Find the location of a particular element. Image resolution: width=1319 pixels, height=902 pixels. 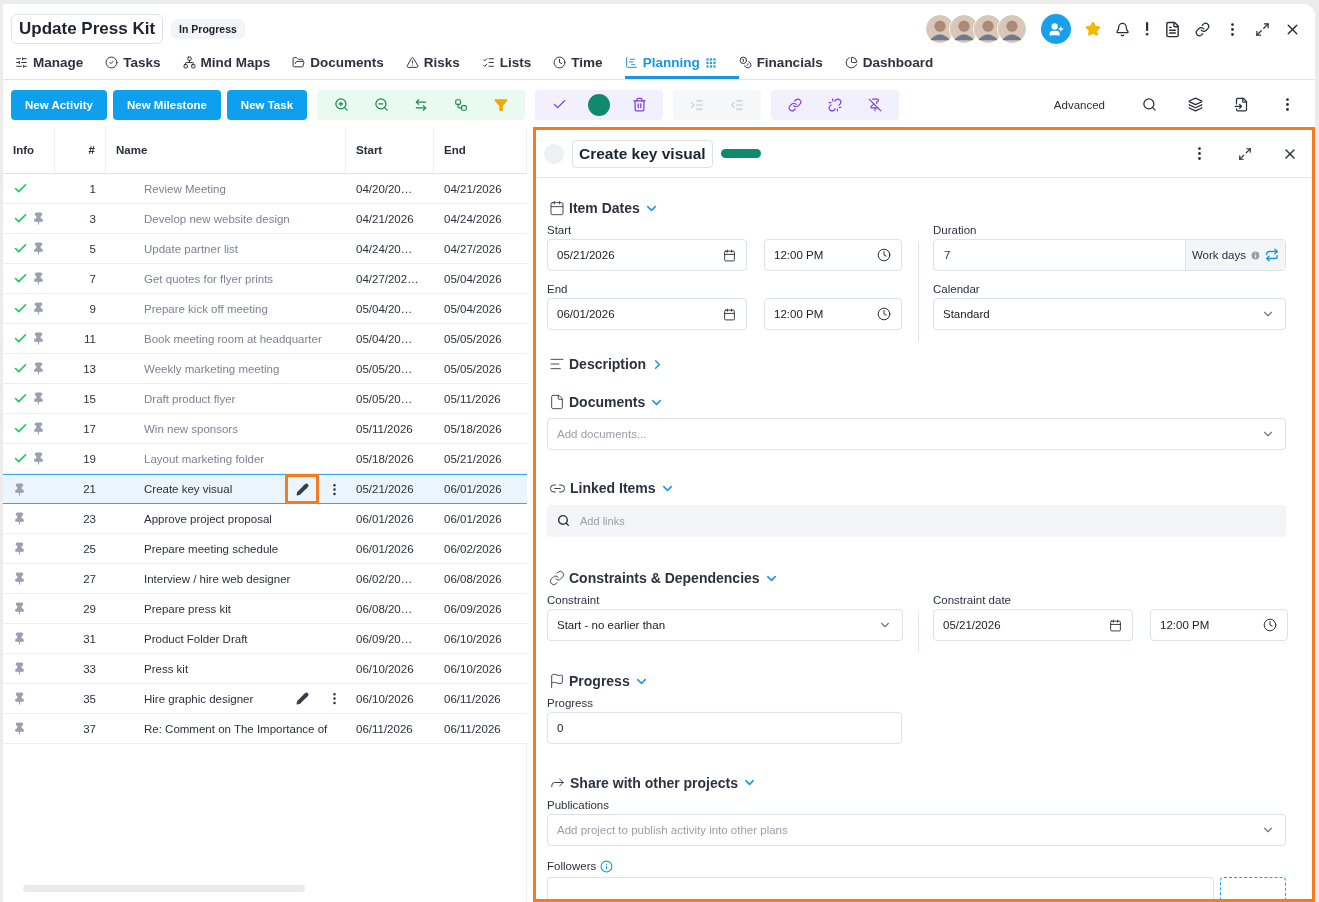

add-user-button is located at coordinates (1056, 29).